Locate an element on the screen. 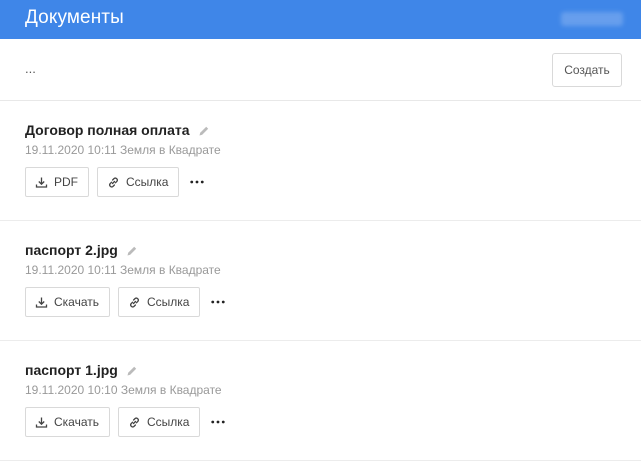  document-title-row: Договор полная оплата is located at coordinates (117, 130).